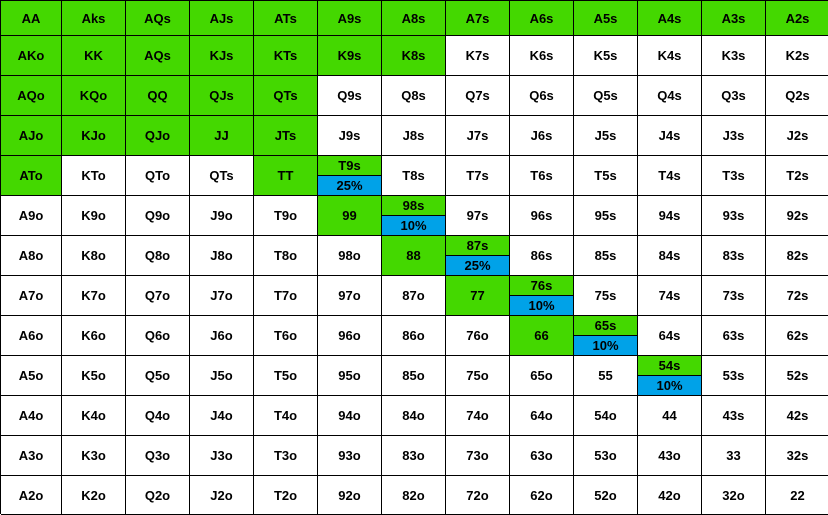 The height and width of the screenshot is (515, 828). I want to click on hand-cell-j9o: J9o, so click(222, 216).